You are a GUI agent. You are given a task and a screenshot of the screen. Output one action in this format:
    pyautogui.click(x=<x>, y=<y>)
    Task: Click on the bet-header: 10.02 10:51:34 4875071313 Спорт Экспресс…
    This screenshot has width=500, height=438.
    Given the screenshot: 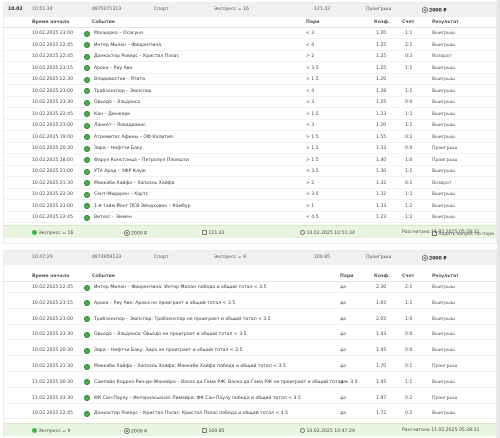 What is the action you would take?
    pyautogui.click(x=250, y=10)
    